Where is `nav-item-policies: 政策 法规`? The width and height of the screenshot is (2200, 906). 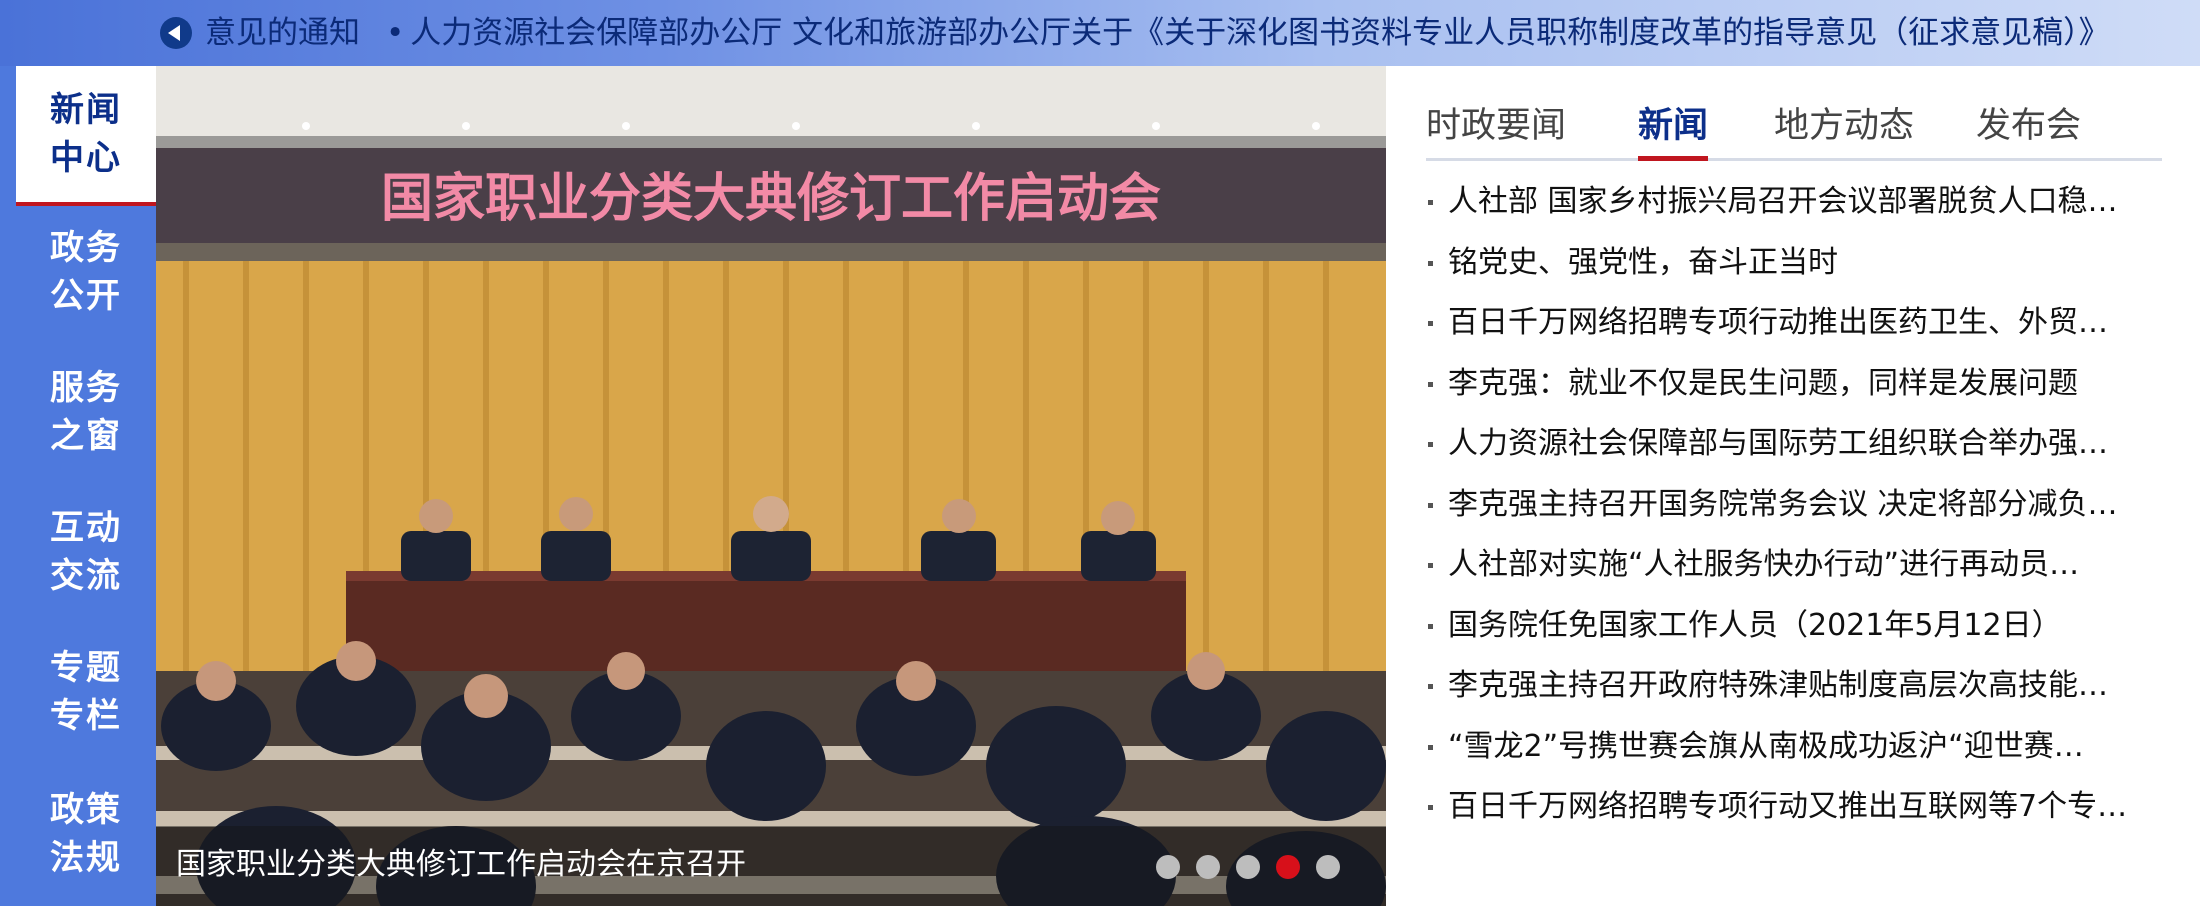
nav-item-policies: 政策 法规 is located at coordinates (86, 834).